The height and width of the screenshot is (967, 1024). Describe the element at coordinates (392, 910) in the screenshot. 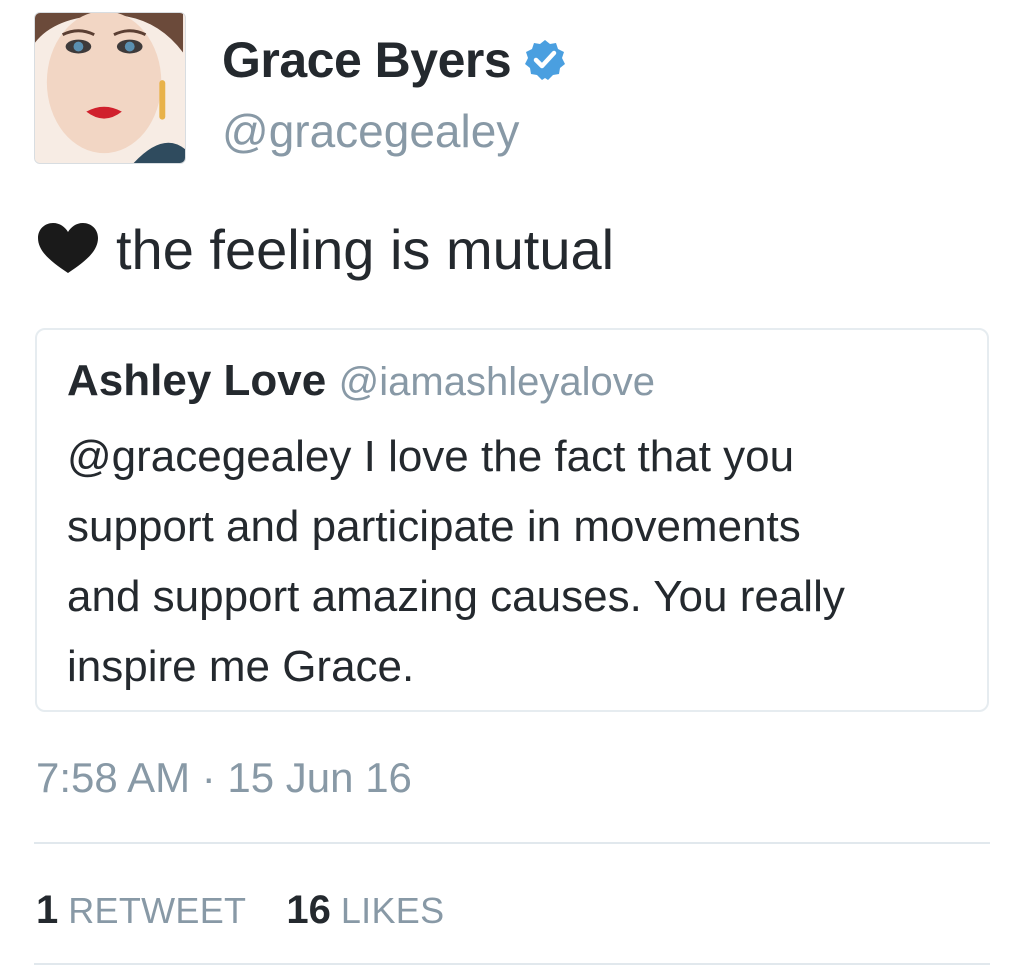

I see `likes-label: LIKES` at that location.